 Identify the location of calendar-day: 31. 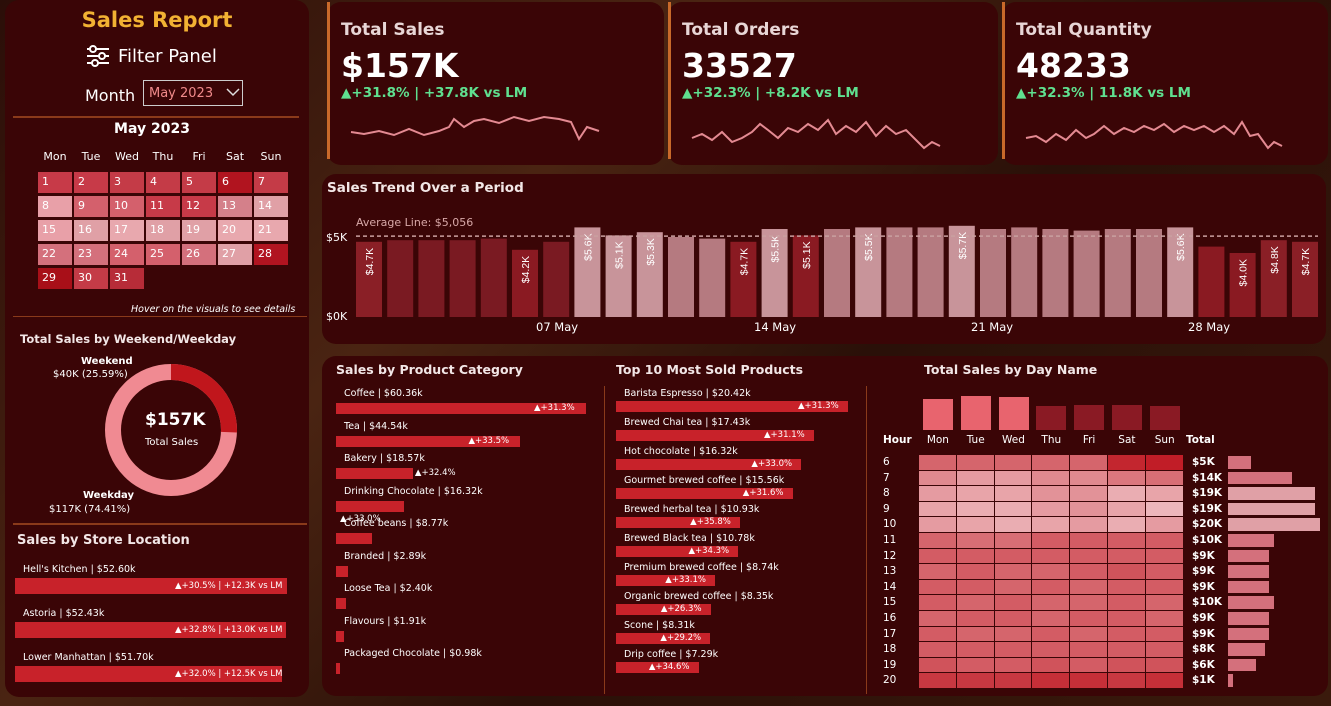
(127, 278).